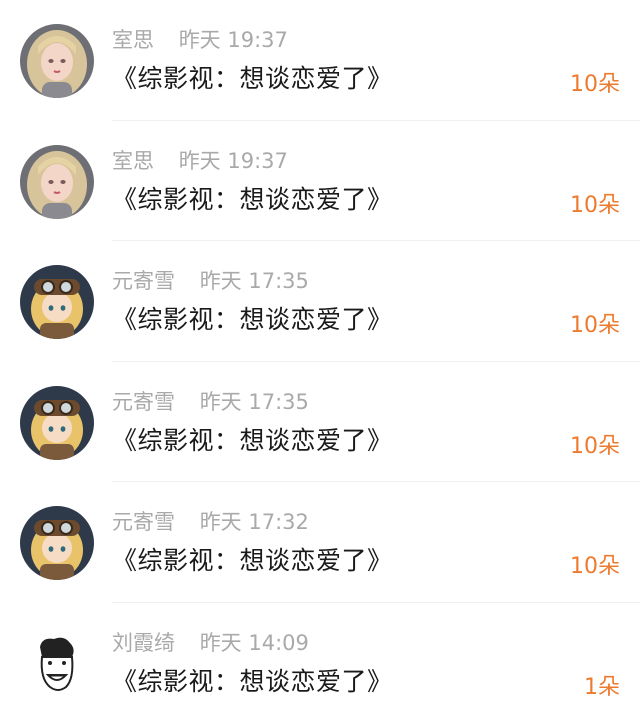 The image size is (640, 723). I want to click on gift-count: 1朵, so click(602, 687).